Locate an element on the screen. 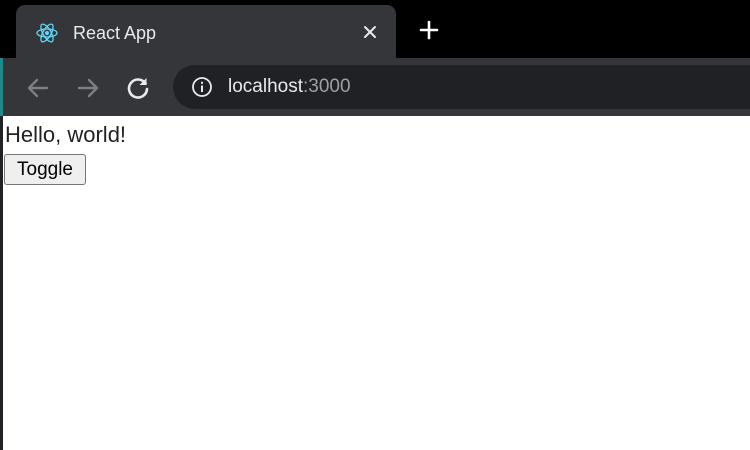 Image resolution: width=750 pixels, height=450 pixels. arrow-left-icon is located at coordinates (38, 88).